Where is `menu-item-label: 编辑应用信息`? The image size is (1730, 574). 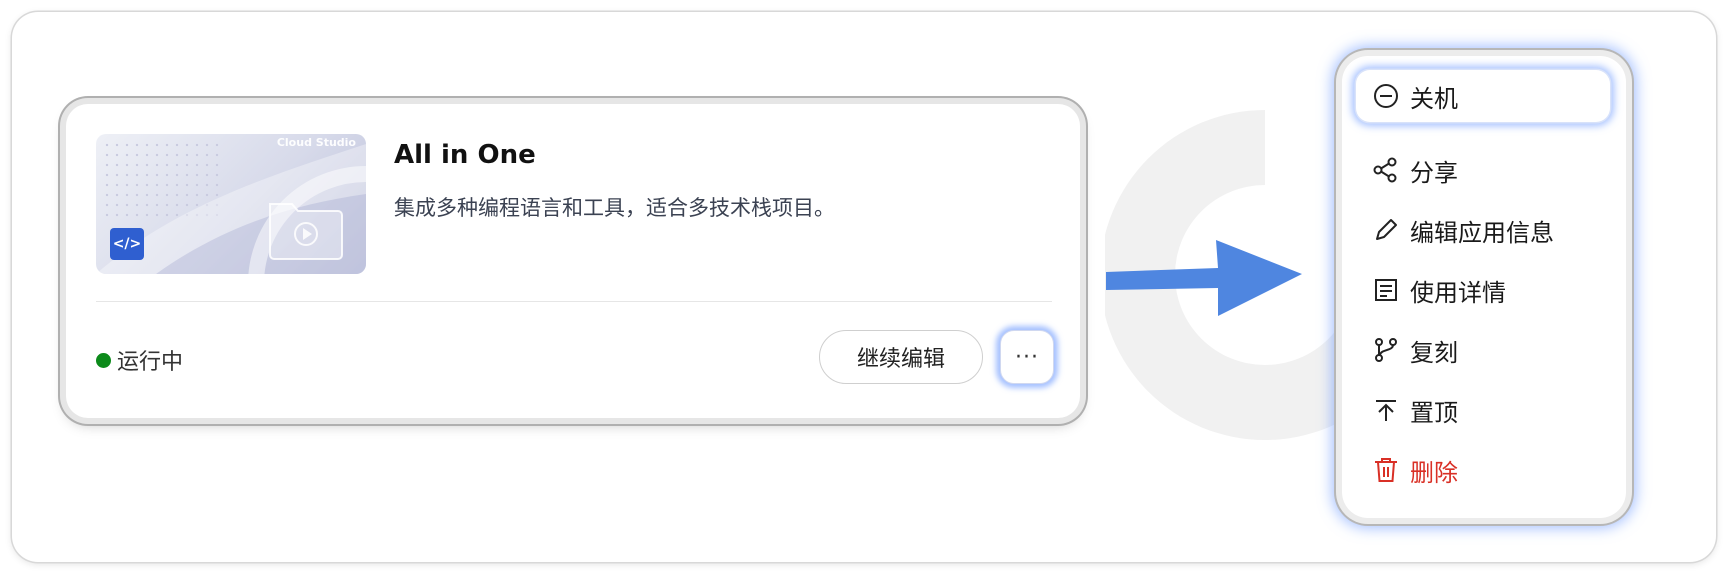
menu-item-label: 编辑应用信息 is located at coordinates (1482, 232).